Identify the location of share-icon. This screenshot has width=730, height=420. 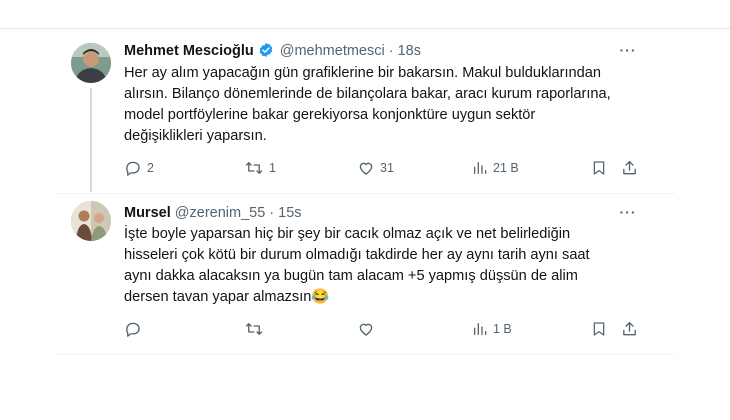
(629, 328).